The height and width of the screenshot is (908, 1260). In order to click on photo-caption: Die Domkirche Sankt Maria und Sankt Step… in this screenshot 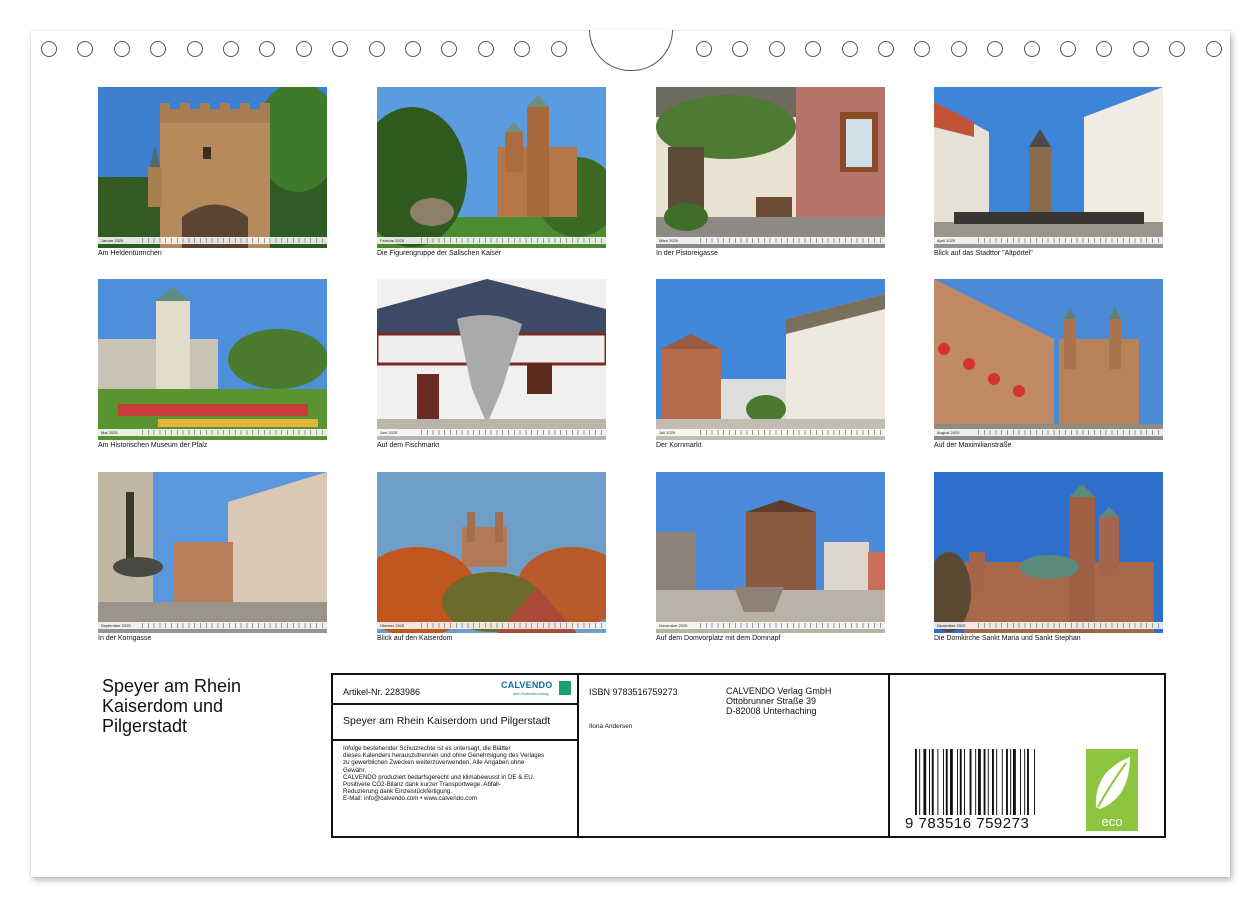, I will do `click(1007, 638)`.